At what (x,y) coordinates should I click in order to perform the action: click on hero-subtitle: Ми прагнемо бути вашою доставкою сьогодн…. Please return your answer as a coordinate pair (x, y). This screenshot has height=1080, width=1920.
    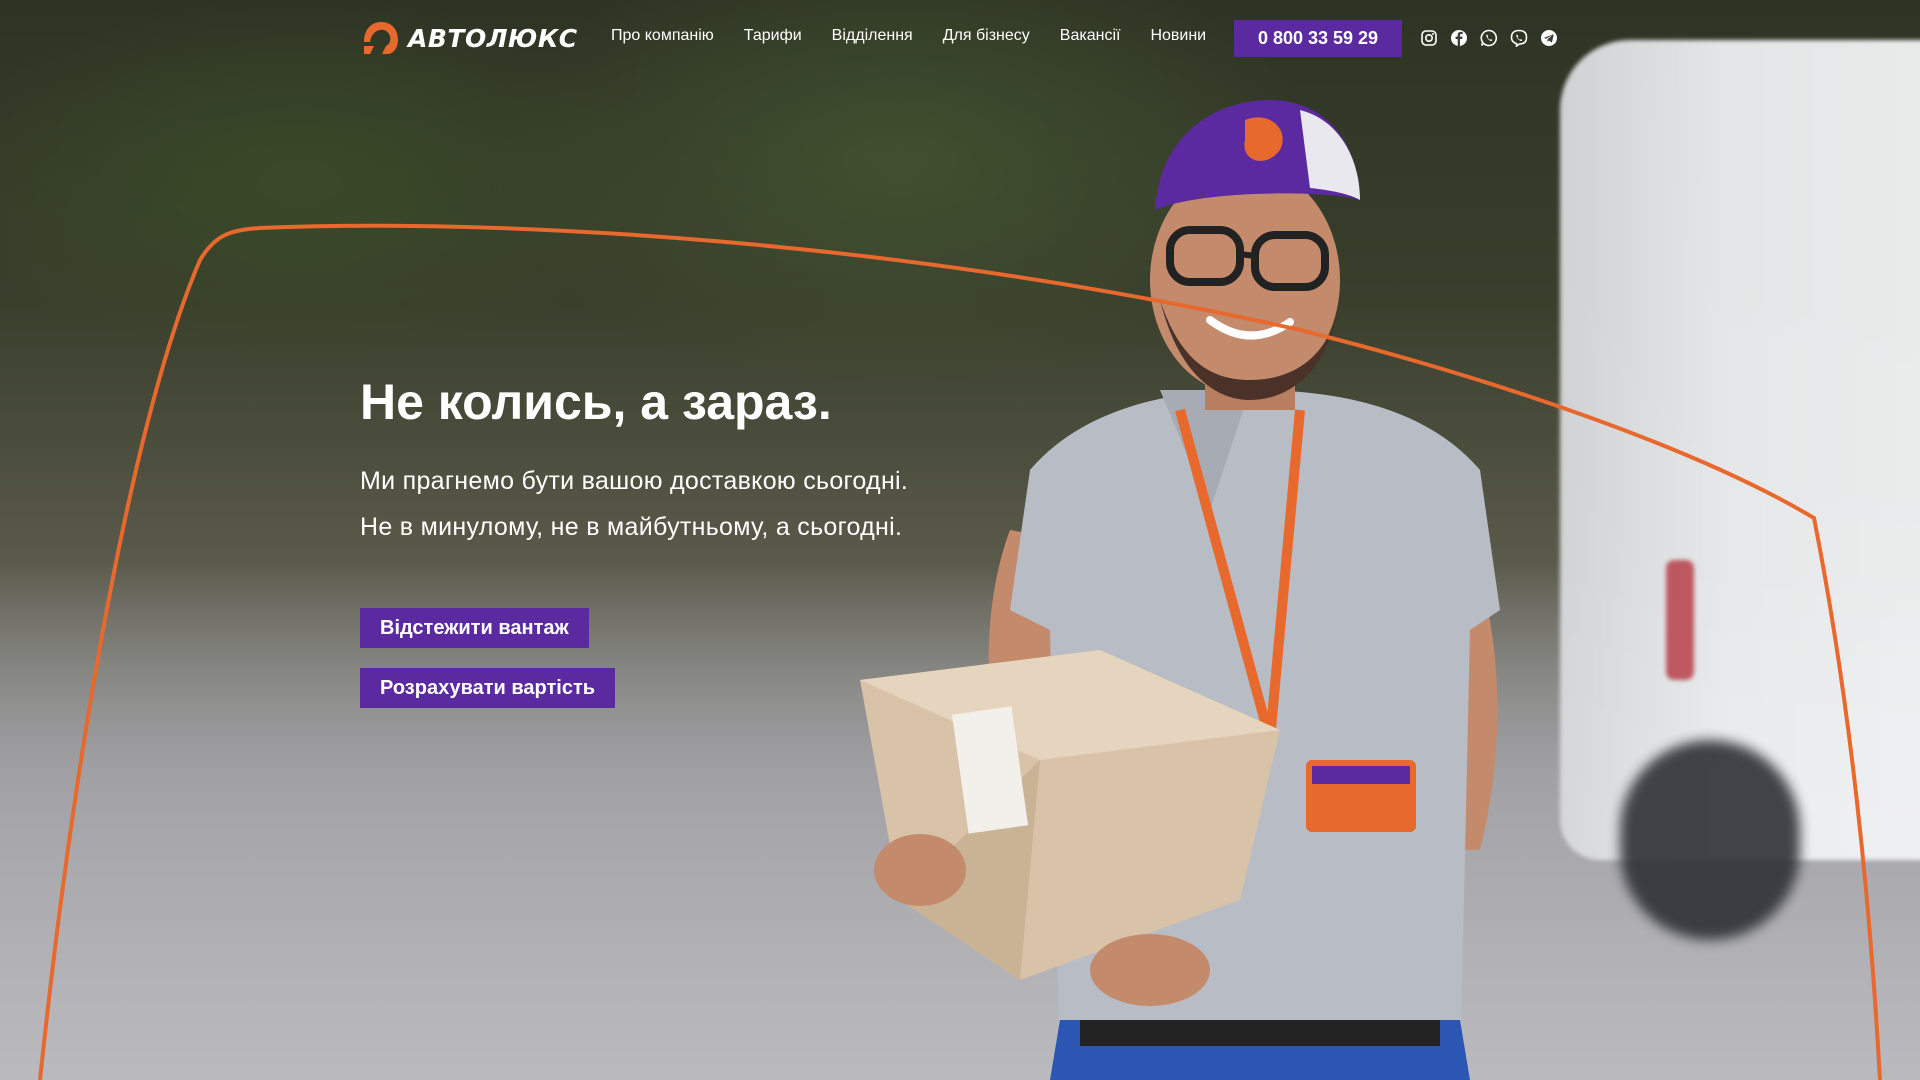
    Looking at the image, I should click on (720, 504).